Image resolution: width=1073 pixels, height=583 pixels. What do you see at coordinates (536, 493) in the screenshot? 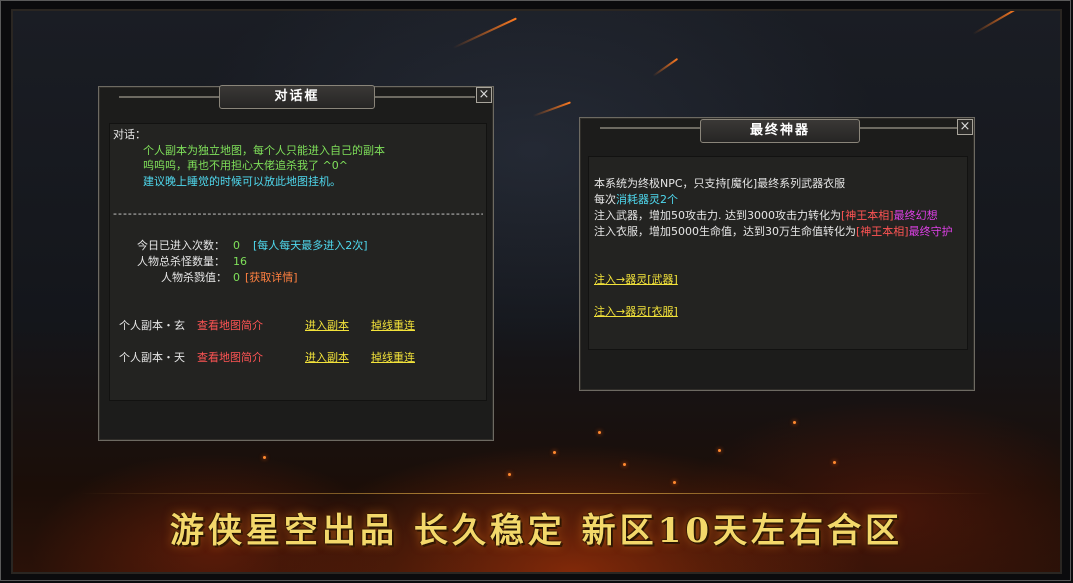
I see `banner-divider` at bounding box center [536, 493].